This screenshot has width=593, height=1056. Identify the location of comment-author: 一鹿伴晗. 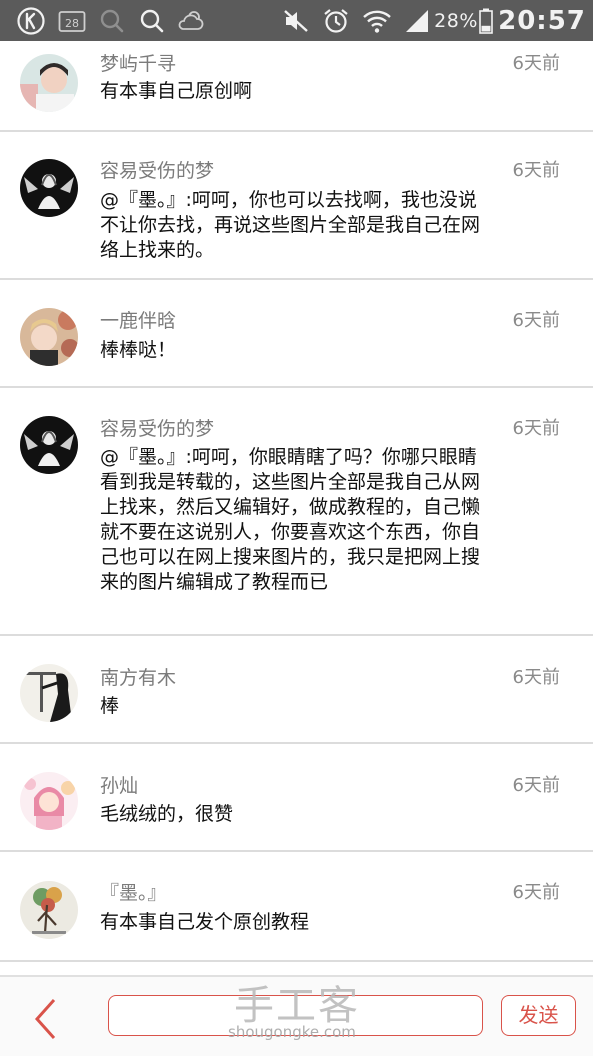
(138, 321).